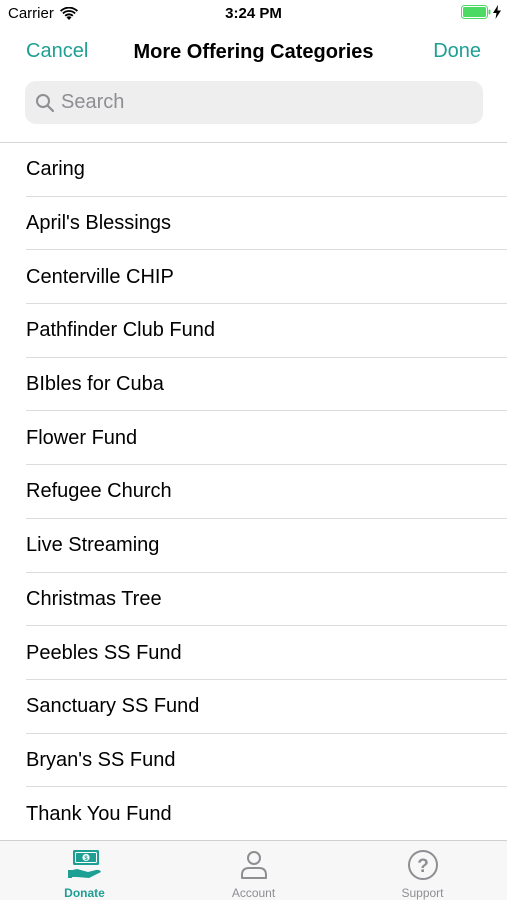  What do you see at coordinates (57, 51) in the screenshot?
I see `cancel-button: Cancel` at bounding box center [57, 51].